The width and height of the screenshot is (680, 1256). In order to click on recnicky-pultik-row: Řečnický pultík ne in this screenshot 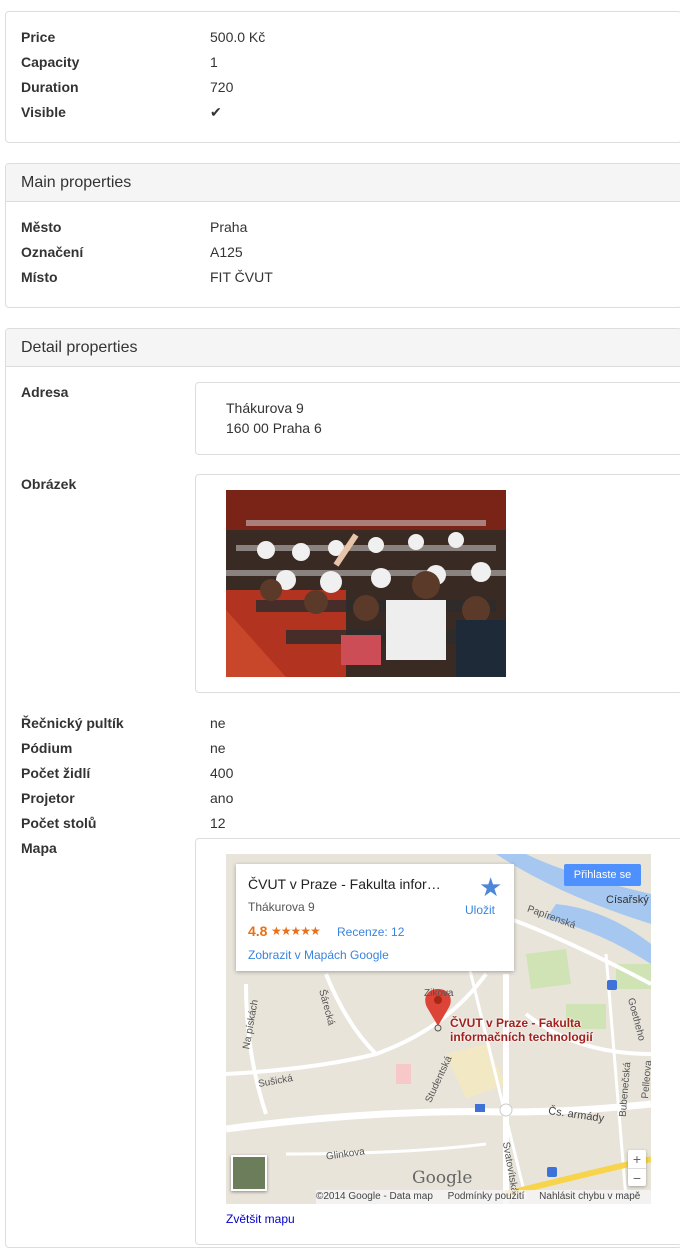, I will do `click(221, 723)`.